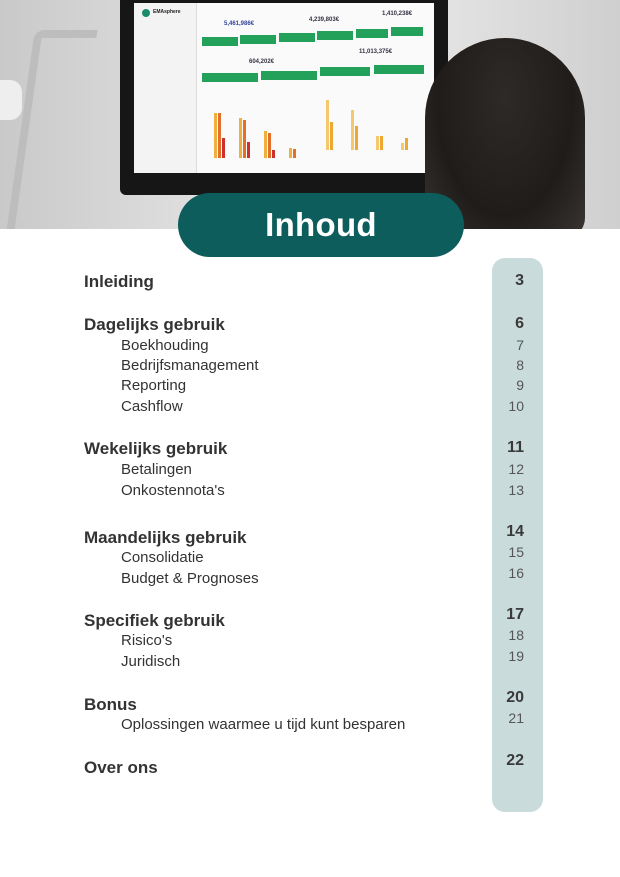 Image resolution: width=620 pixels, height=877 pixels. I want to click on toc-entry: Inleiding 3, so click(304, 282).